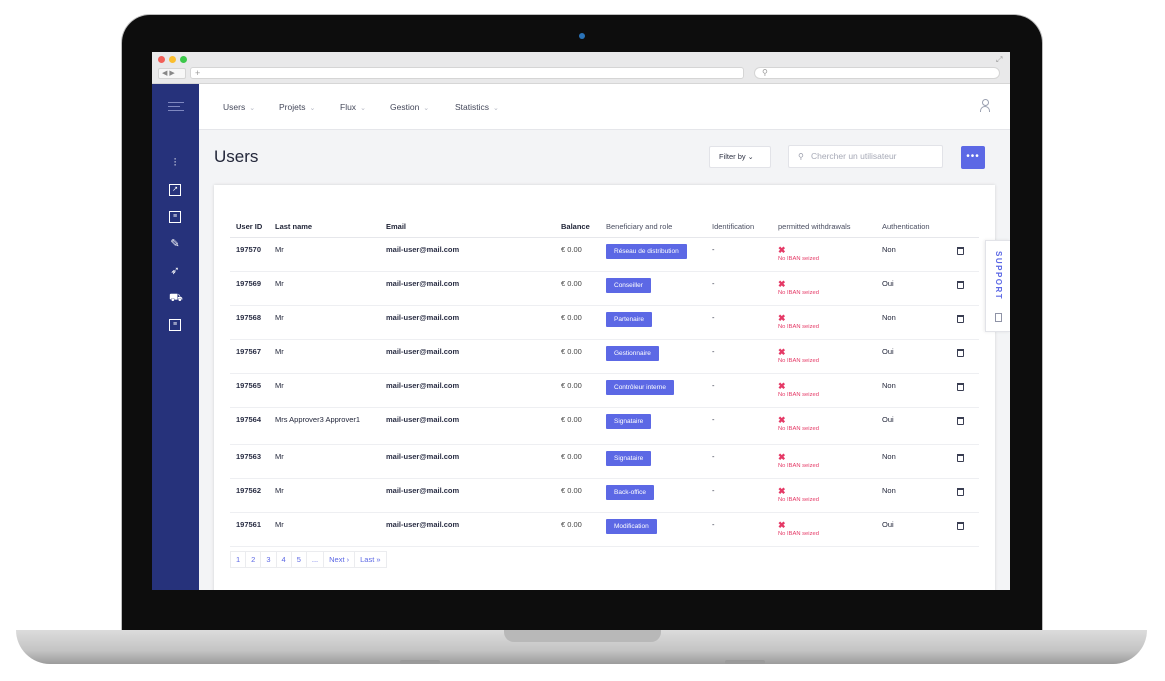  I want to click on page-link: Next ›, so click(339, 559).